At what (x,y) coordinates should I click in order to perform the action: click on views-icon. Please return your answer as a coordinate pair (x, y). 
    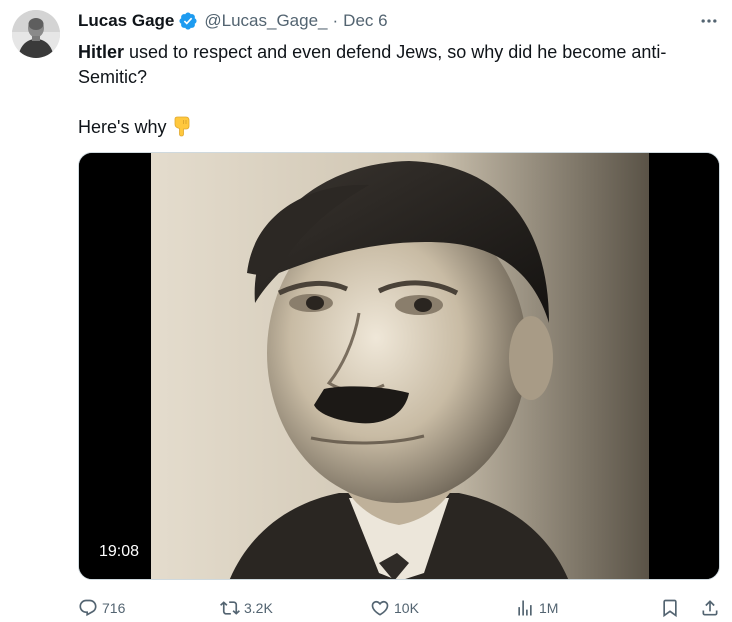
    Looking at the image, I should click on (525, 608).